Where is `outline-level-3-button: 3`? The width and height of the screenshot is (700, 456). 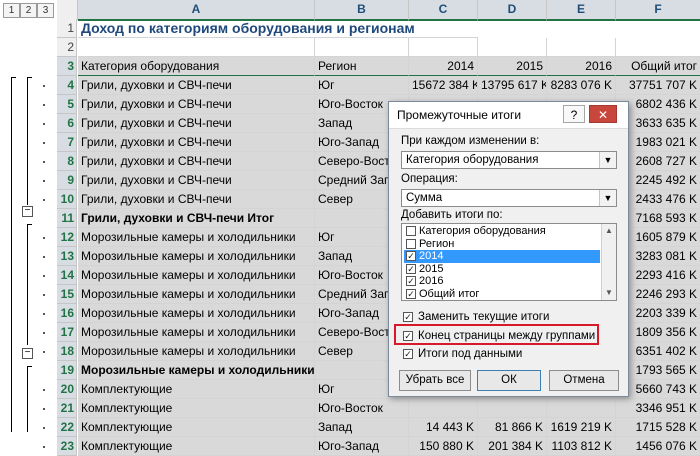
outline-level-3-button: 3 is located at coordinates (45, 10).